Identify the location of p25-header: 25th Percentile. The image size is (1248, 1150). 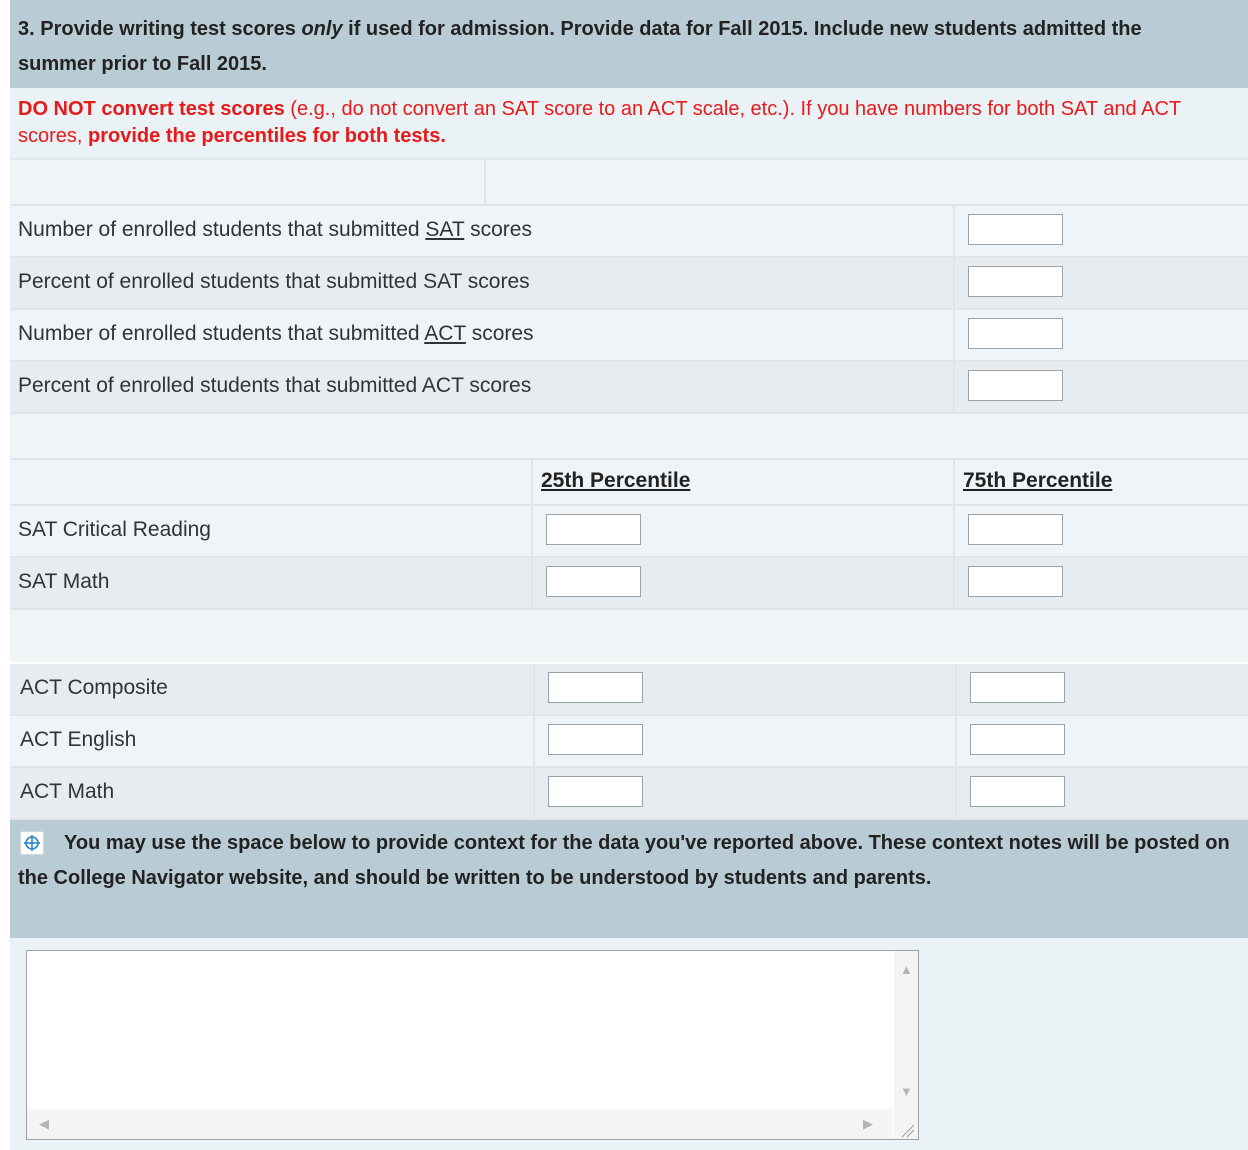
(616, 480).